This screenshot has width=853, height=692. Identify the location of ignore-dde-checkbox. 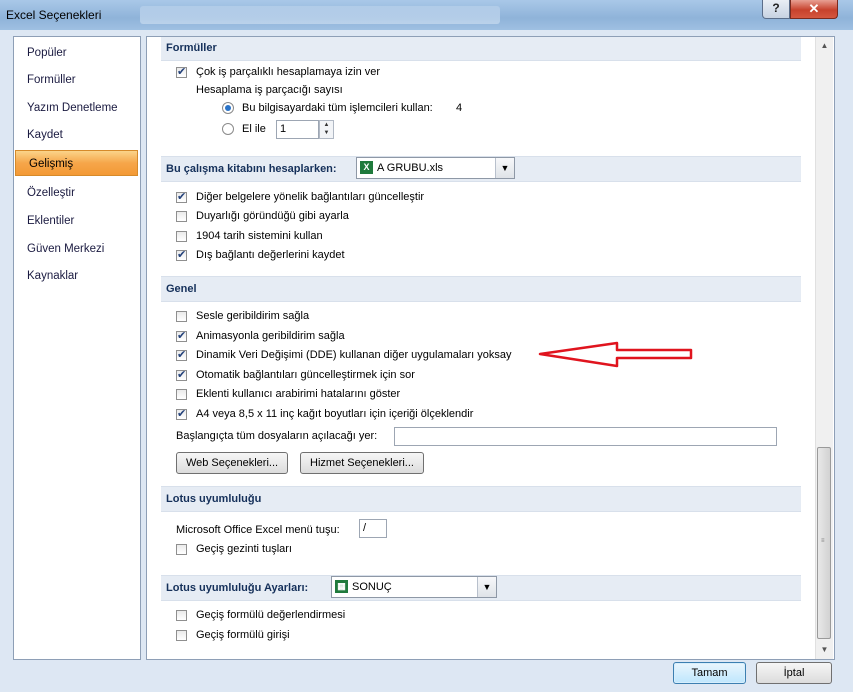
(181, 354).